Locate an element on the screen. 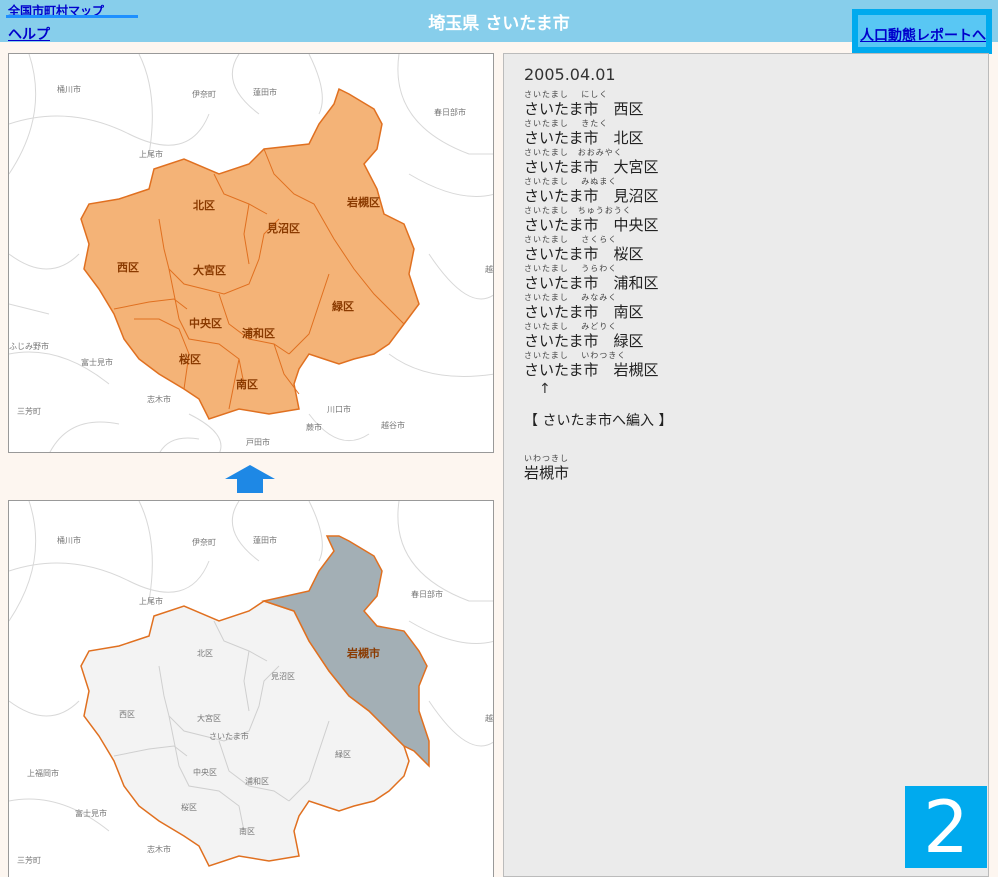  label-koshigaya: 越谷市 is located at coordinates (393, 425).